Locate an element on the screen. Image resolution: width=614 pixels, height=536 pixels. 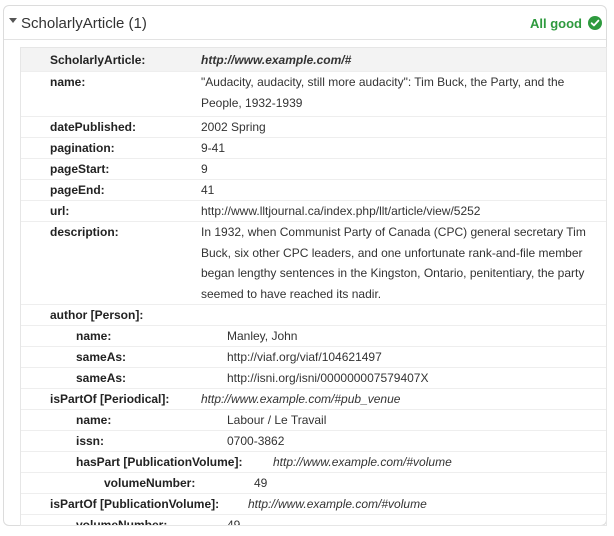
property-key: isPartOf [Periodical]: is located at coordinates (110, 399).